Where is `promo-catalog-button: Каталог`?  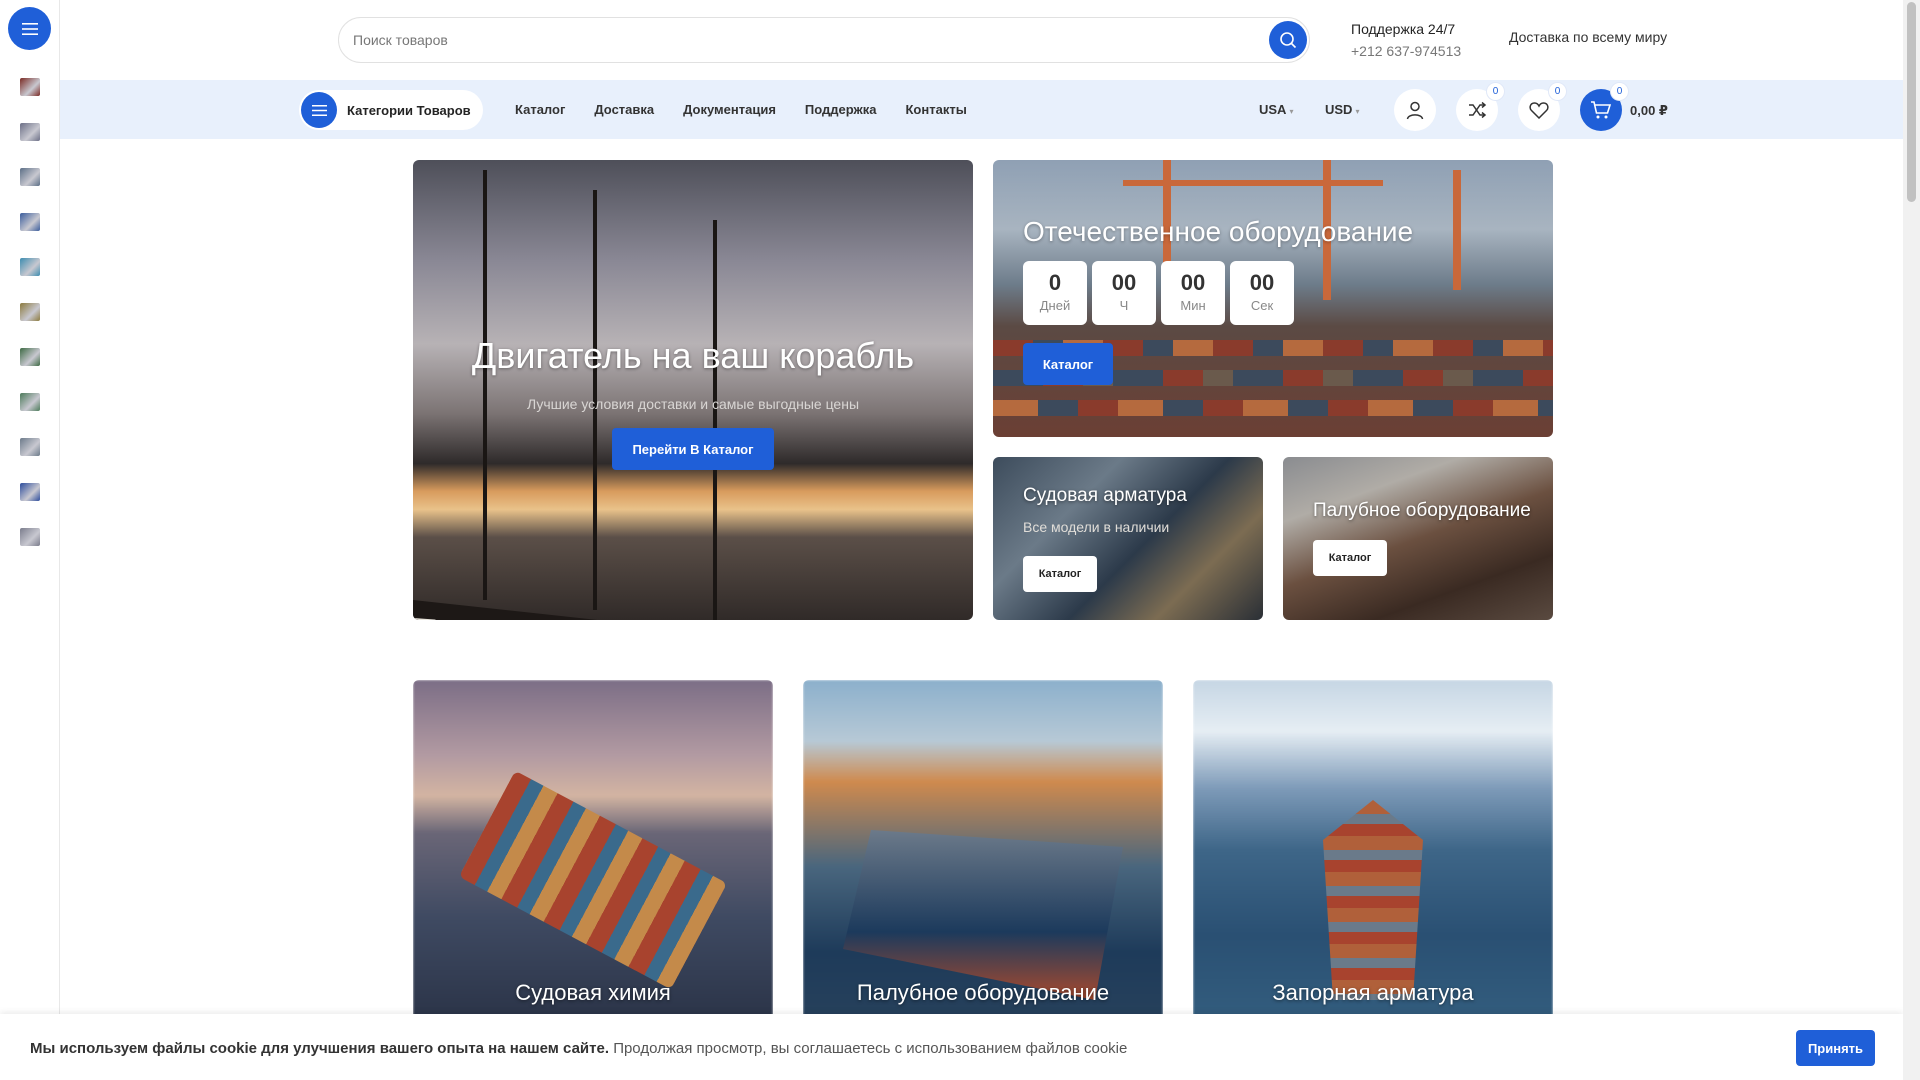 promo-catalog-button: Каталог is located at coordinates (1068, 364).